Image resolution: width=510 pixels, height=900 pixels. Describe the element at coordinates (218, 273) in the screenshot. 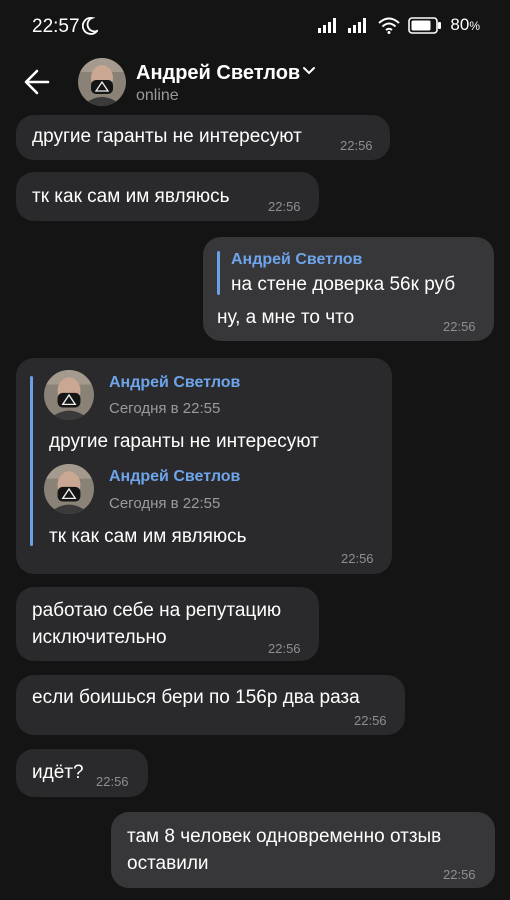

I see `reply-quote-bar` at that location.